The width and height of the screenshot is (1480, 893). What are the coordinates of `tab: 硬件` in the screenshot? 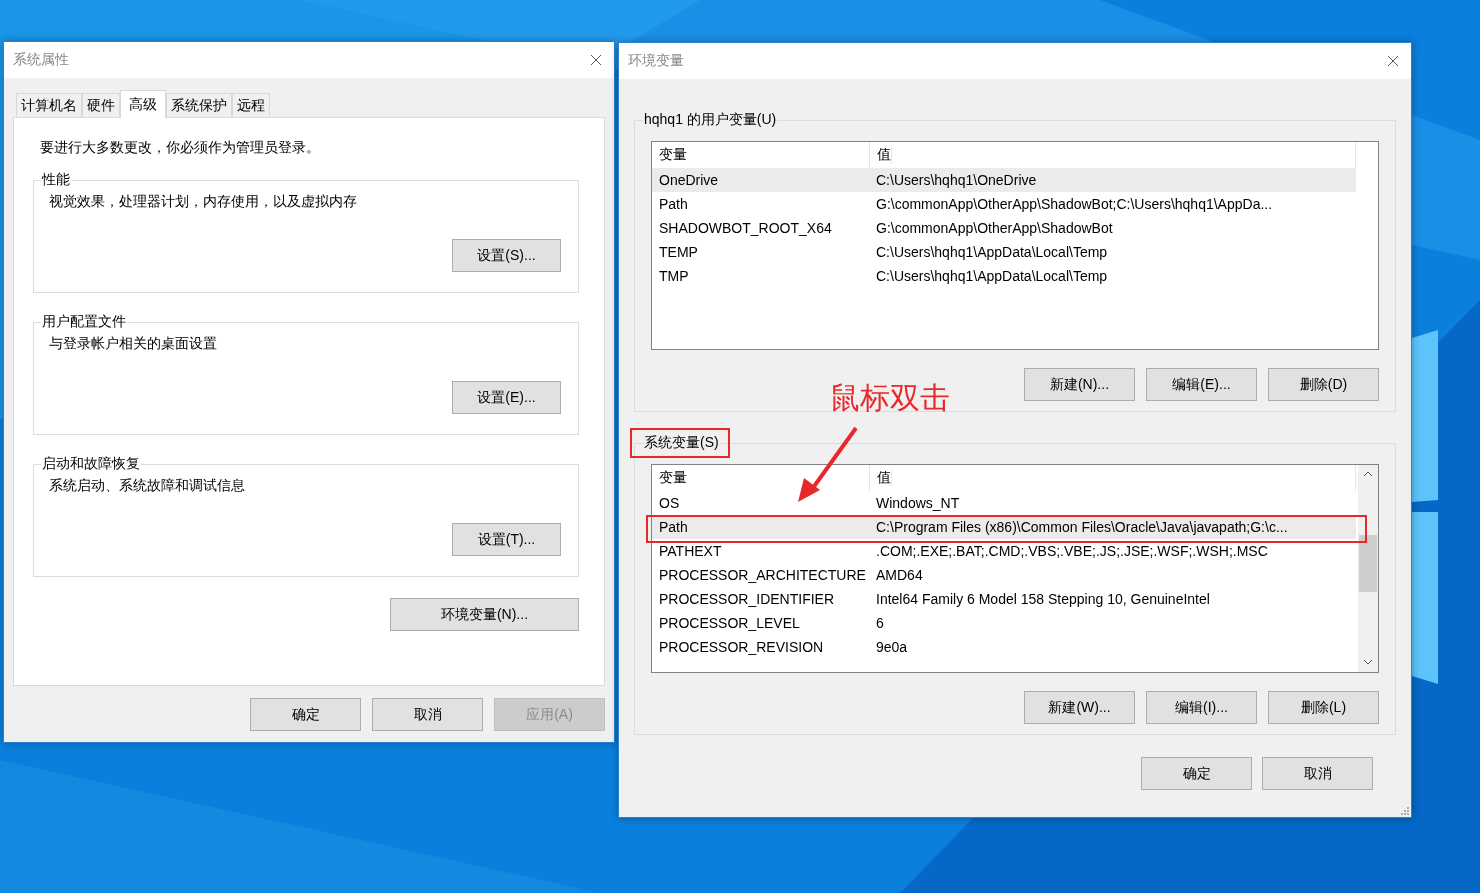 It's located at (101, 105).